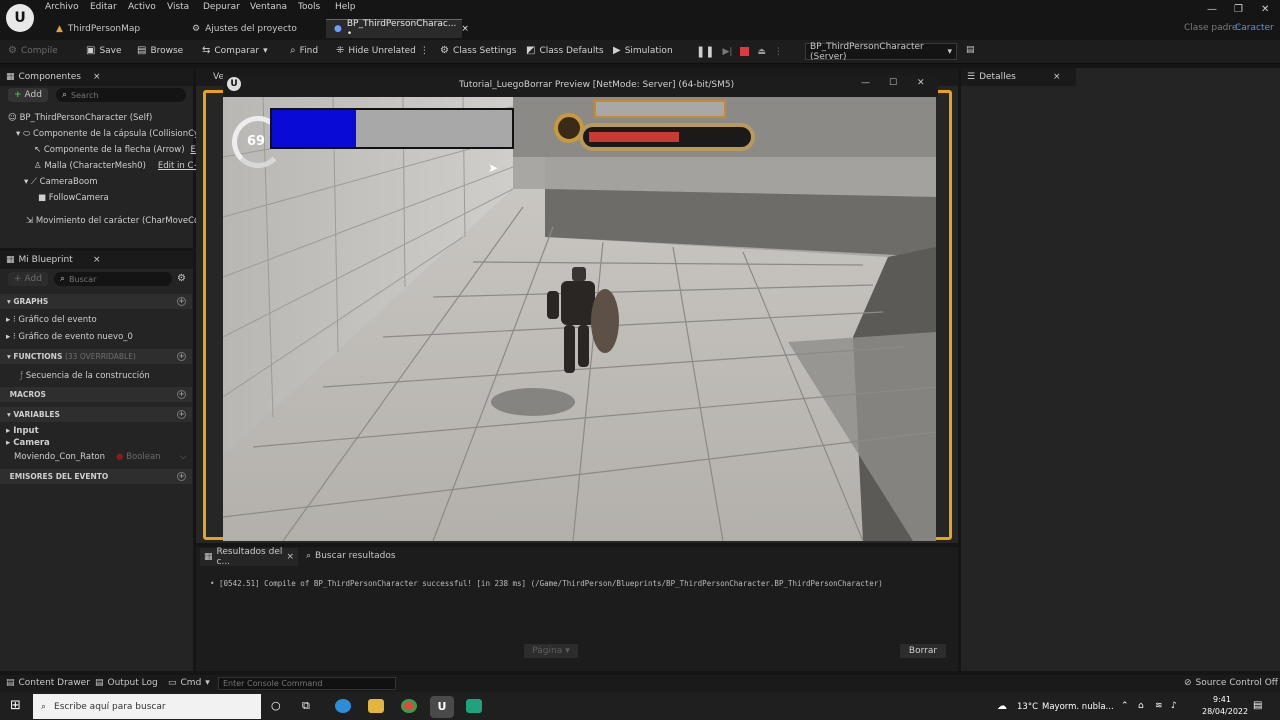 The image size is (1280, 720). What do you see at coordinates (28, 95) in the screenshot?
I see `add-component-button: + Add` at bounding box center [28, 95].